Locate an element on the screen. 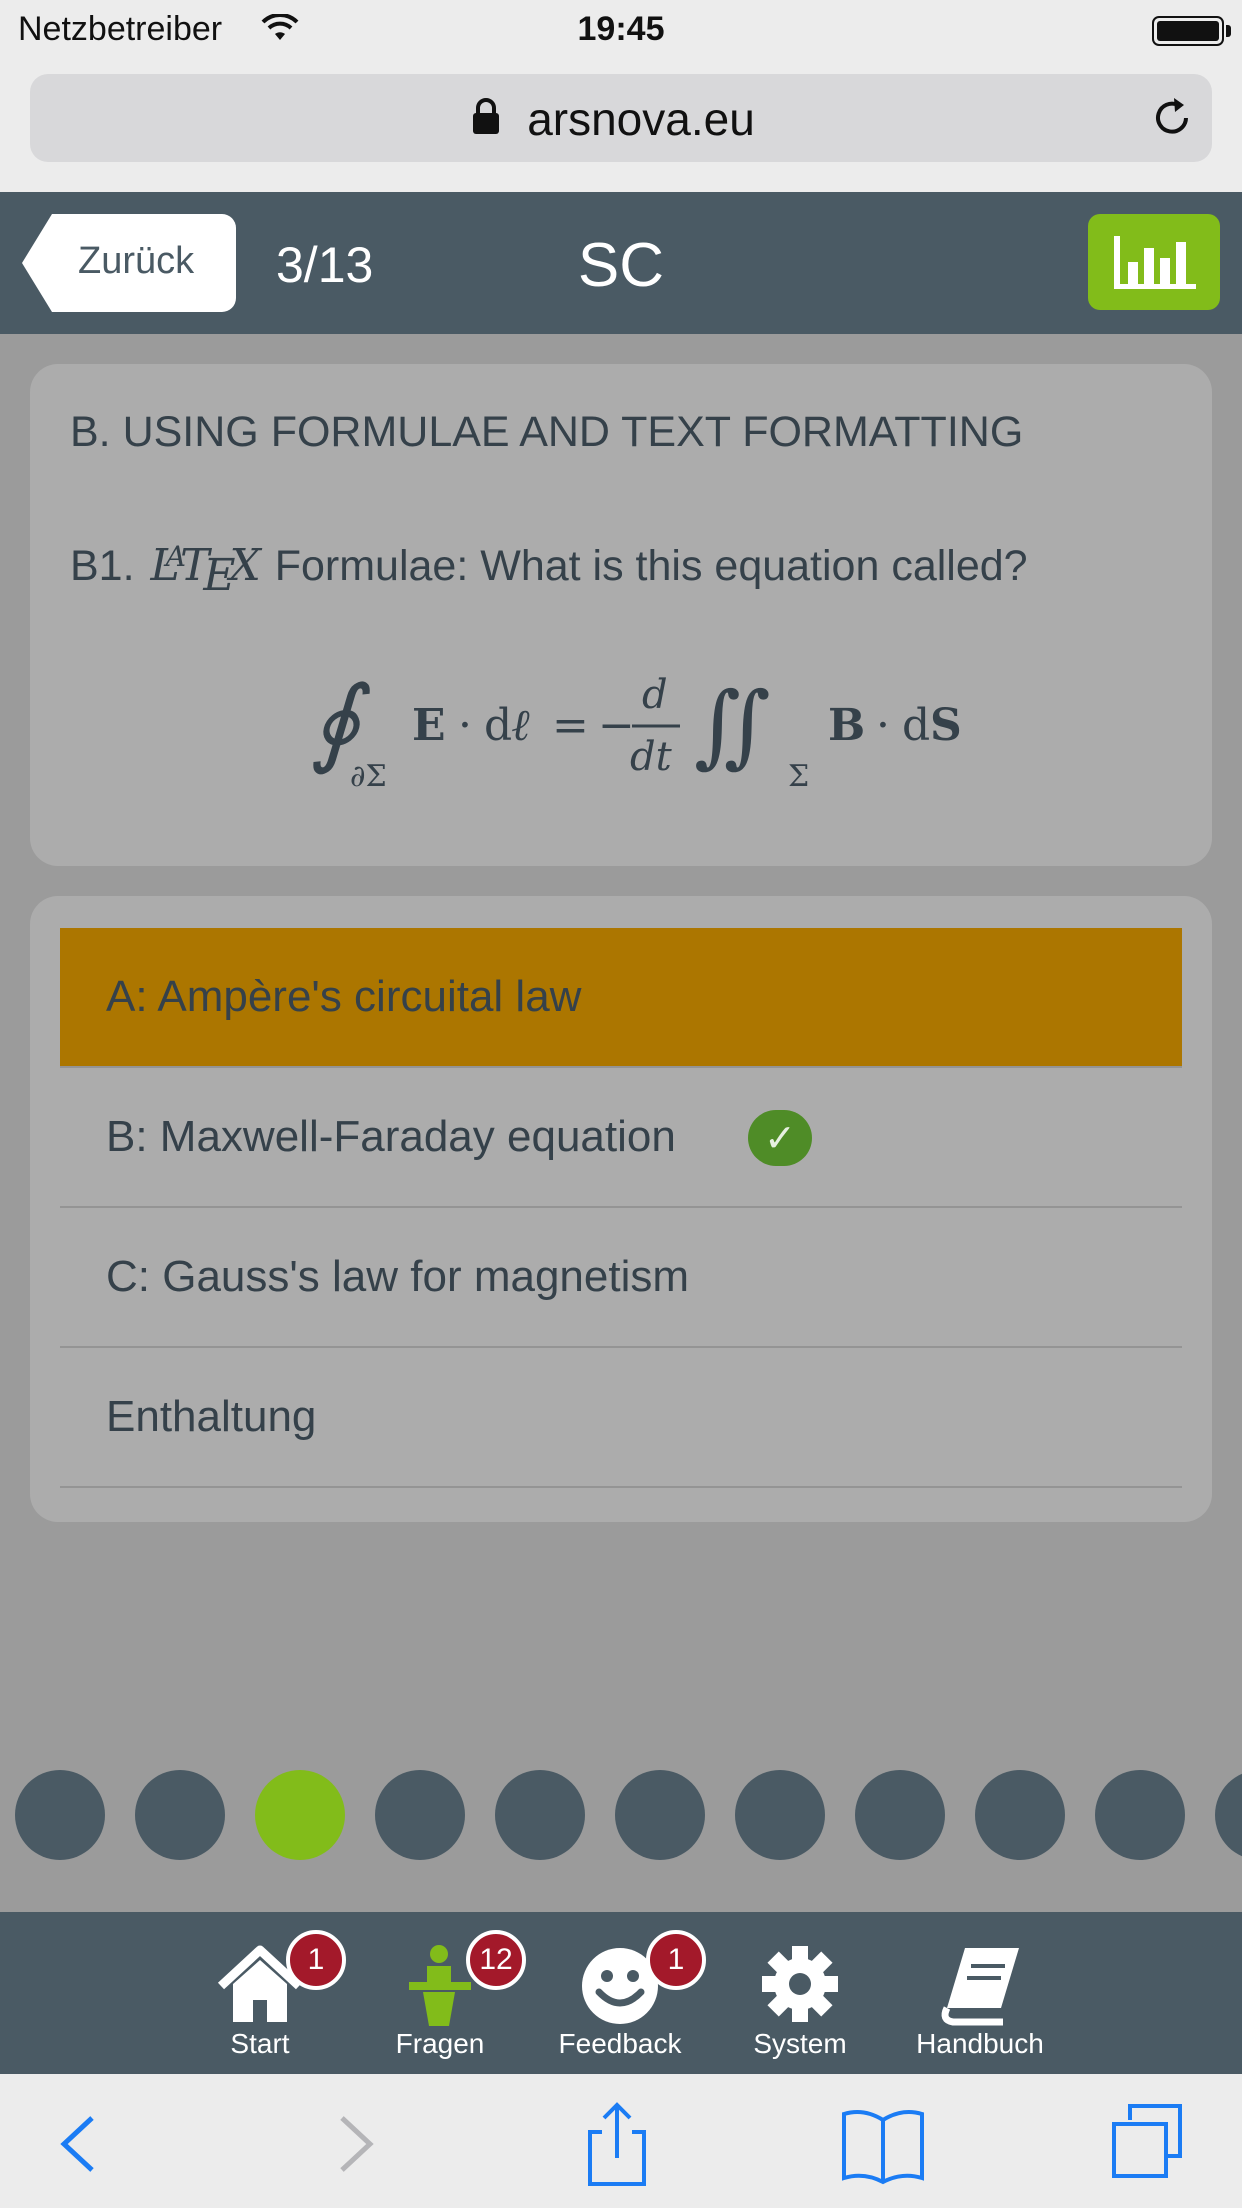 This screenshot has width=1242, height=2208. tab-feedback: Feedback 1 is located at coordinates (620, 1993).